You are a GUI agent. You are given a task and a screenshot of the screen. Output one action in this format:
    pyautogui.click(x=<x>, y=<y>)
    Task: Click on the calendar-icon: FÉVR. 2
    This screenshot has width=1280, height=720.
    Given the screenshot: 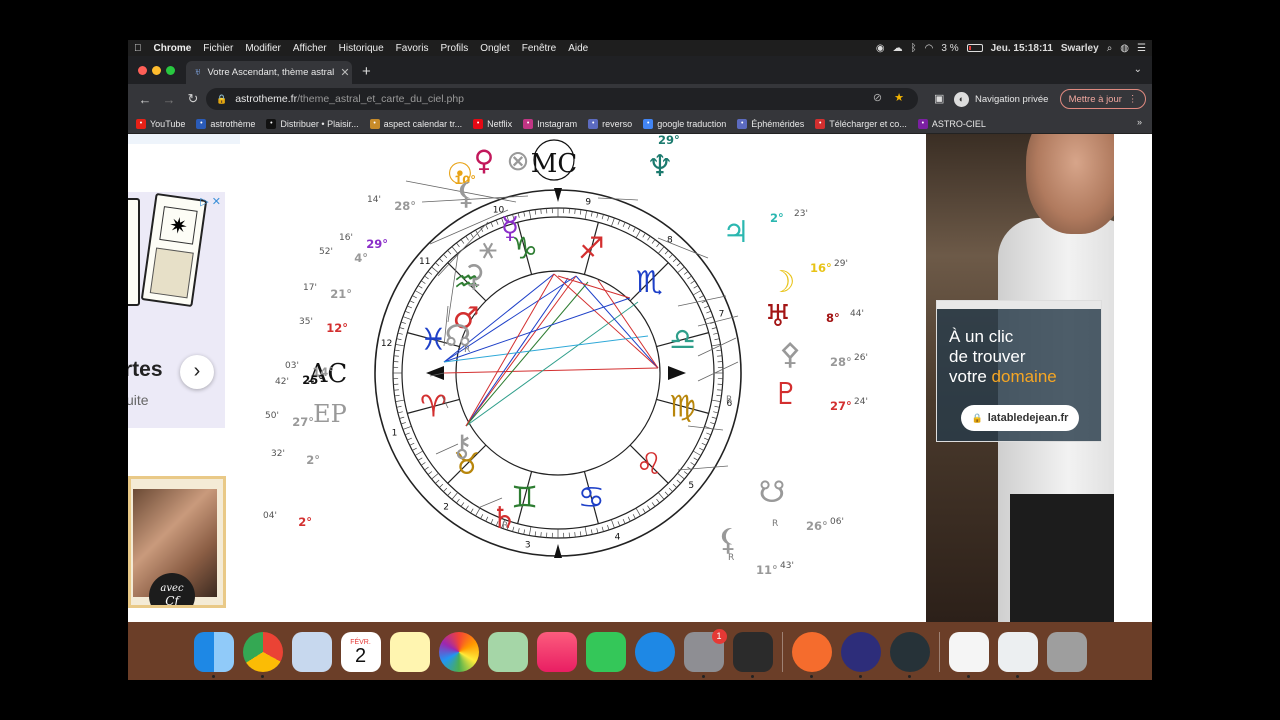 What is the action you would take?
    pyautogui.click(x=360, y=652)
    